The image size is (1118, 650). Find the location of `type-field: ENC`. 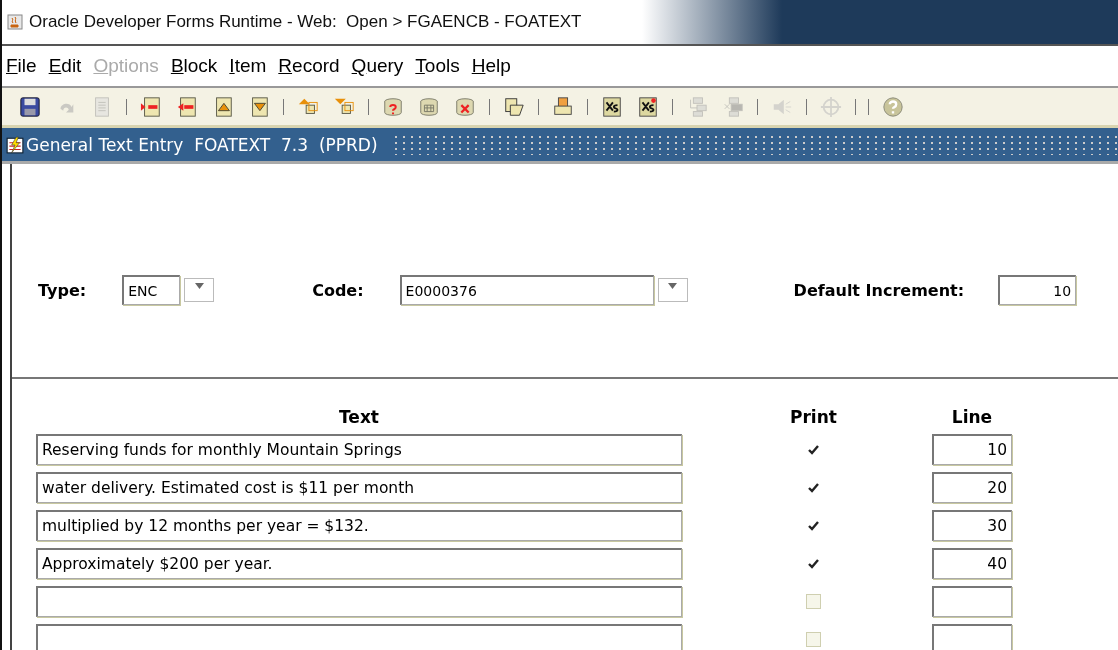

type-field: ENC is located at coordinates (151, 290).